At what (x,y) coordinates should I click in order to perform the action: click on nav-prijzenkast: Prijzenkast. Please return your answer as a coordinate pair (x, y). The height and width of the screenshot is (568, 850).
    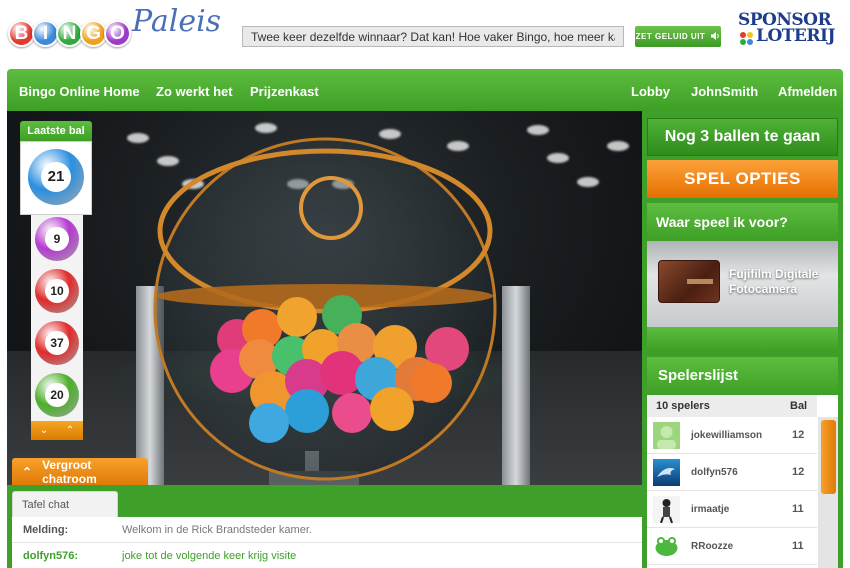
    Looking at the image, I should click on (284, 90).